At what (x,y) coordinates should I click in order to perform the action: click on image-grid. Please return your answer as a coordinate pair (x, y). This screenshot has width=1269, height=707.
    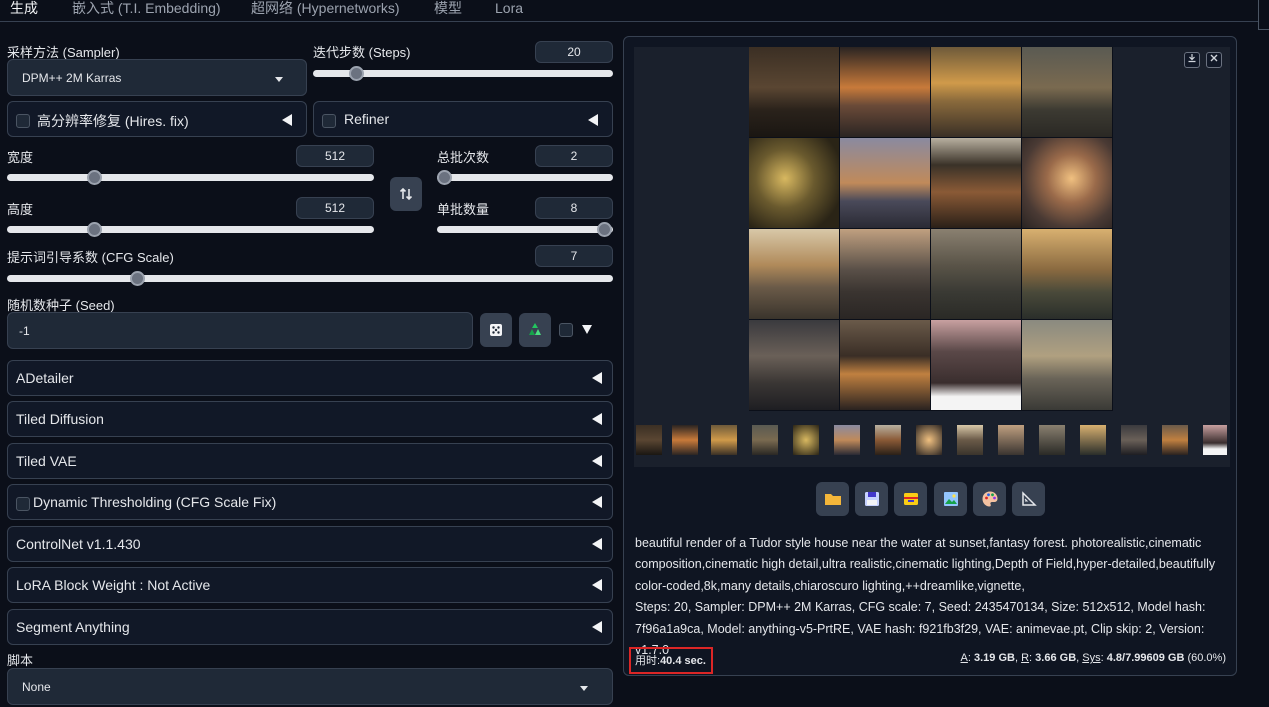
    Looking at the image, I should click on (931, 229).